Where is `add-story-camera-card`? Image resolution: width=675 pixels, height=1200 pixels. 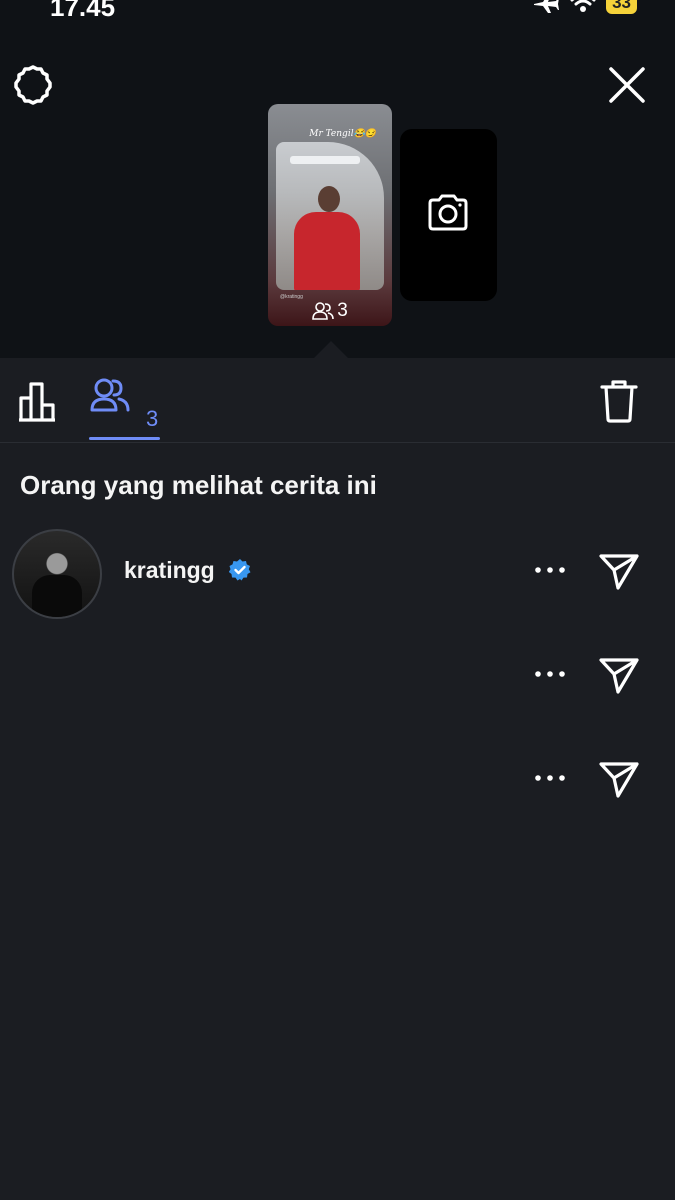 add-story-camera-card is located at coordinates (448, 215).